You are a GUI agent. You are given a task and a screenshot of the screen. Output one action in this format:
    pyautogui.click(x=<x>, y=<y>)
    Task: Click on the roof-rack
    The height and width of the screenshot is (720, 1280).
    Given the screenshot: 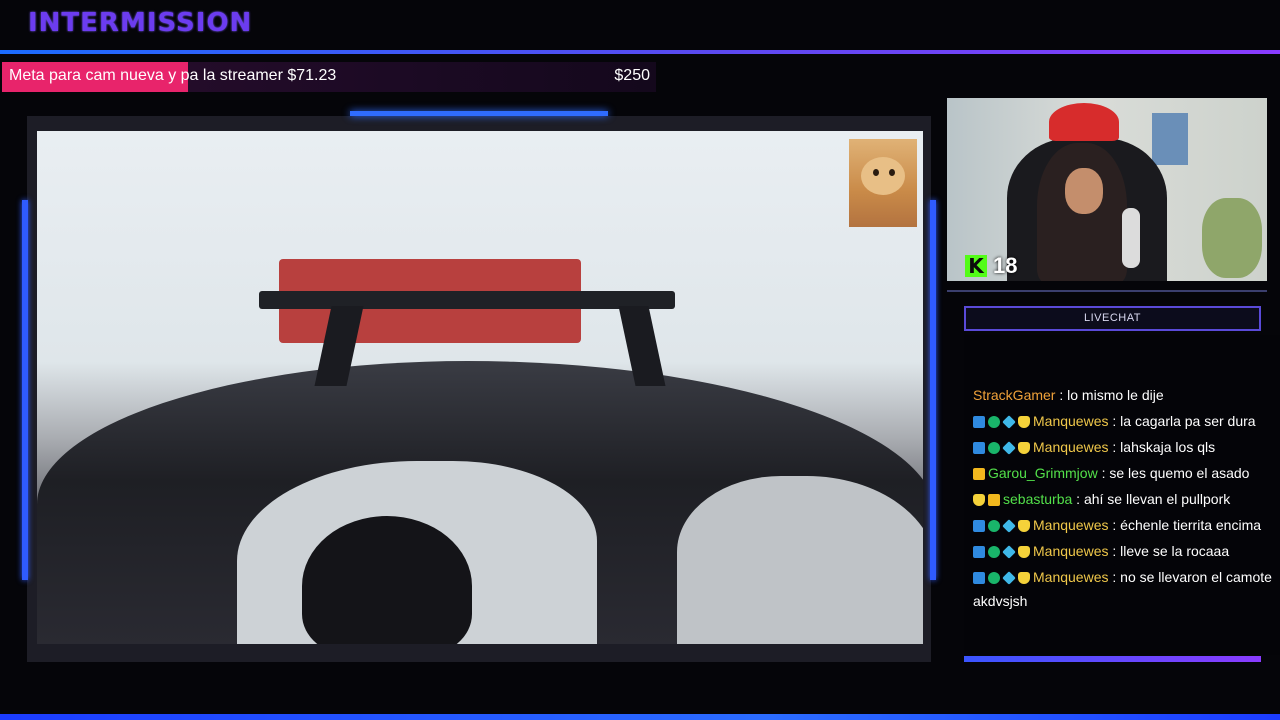 What is the action you would take?
    pyautogui.click(x=467, y=300)
    